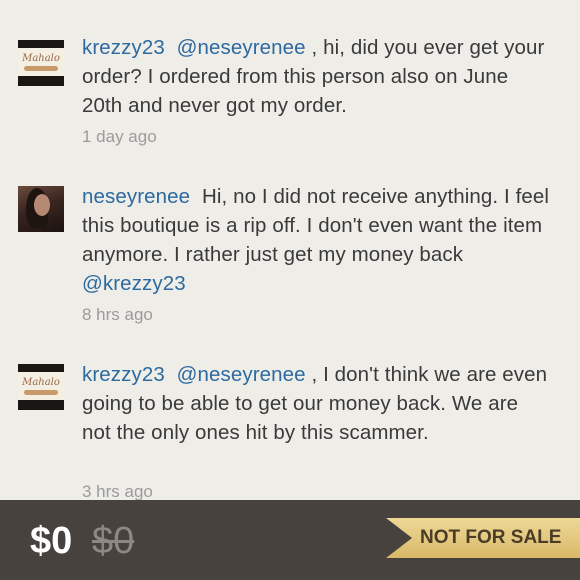 Image resolution: width=580 pixels, height=580 pixels. I want to click on comment-timestamp: 1 day ago, so click(119, 136).